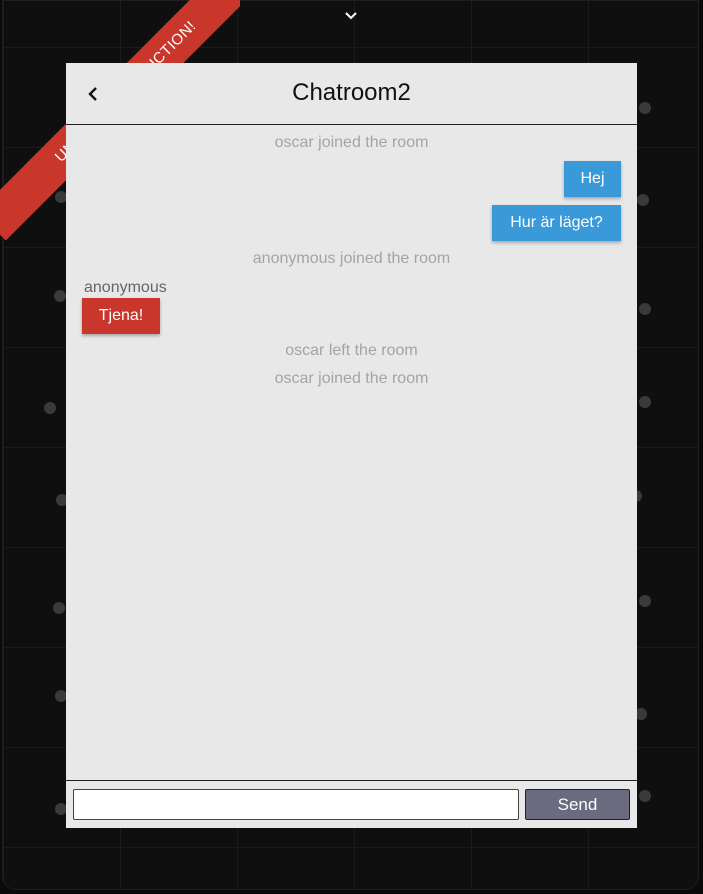 Image resolution: width=703 pixels, height=894 pixels. I want to click on own-message-bubble: Hej, so click(592, 179).